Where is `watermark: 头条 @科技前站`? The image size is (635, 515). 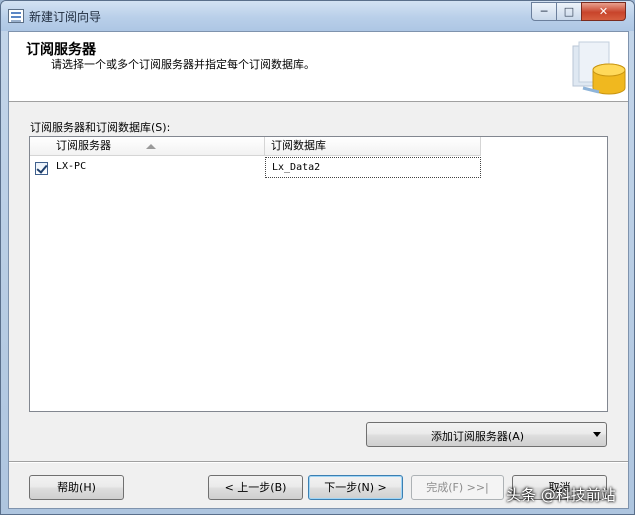
watermark: 头条 @科技前站 is located at coordinates (561, 495).